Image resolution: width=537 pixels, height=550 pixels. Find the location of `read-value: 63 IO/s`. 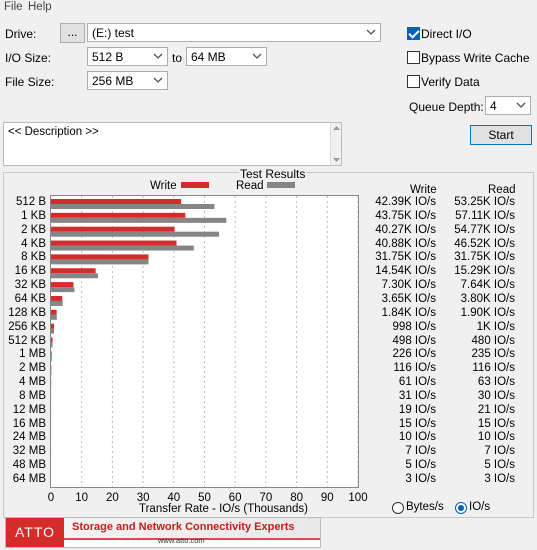

read-value: 63 IO/s is located at coordinates (496, 382).